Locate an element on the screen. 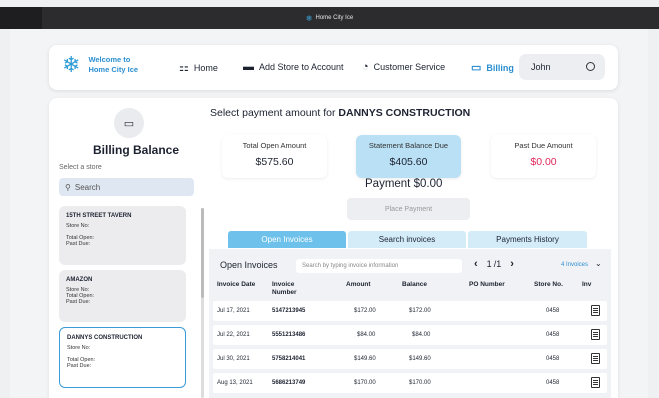  past-due-title: Past Due Amount is located at coordinates (543, 145).